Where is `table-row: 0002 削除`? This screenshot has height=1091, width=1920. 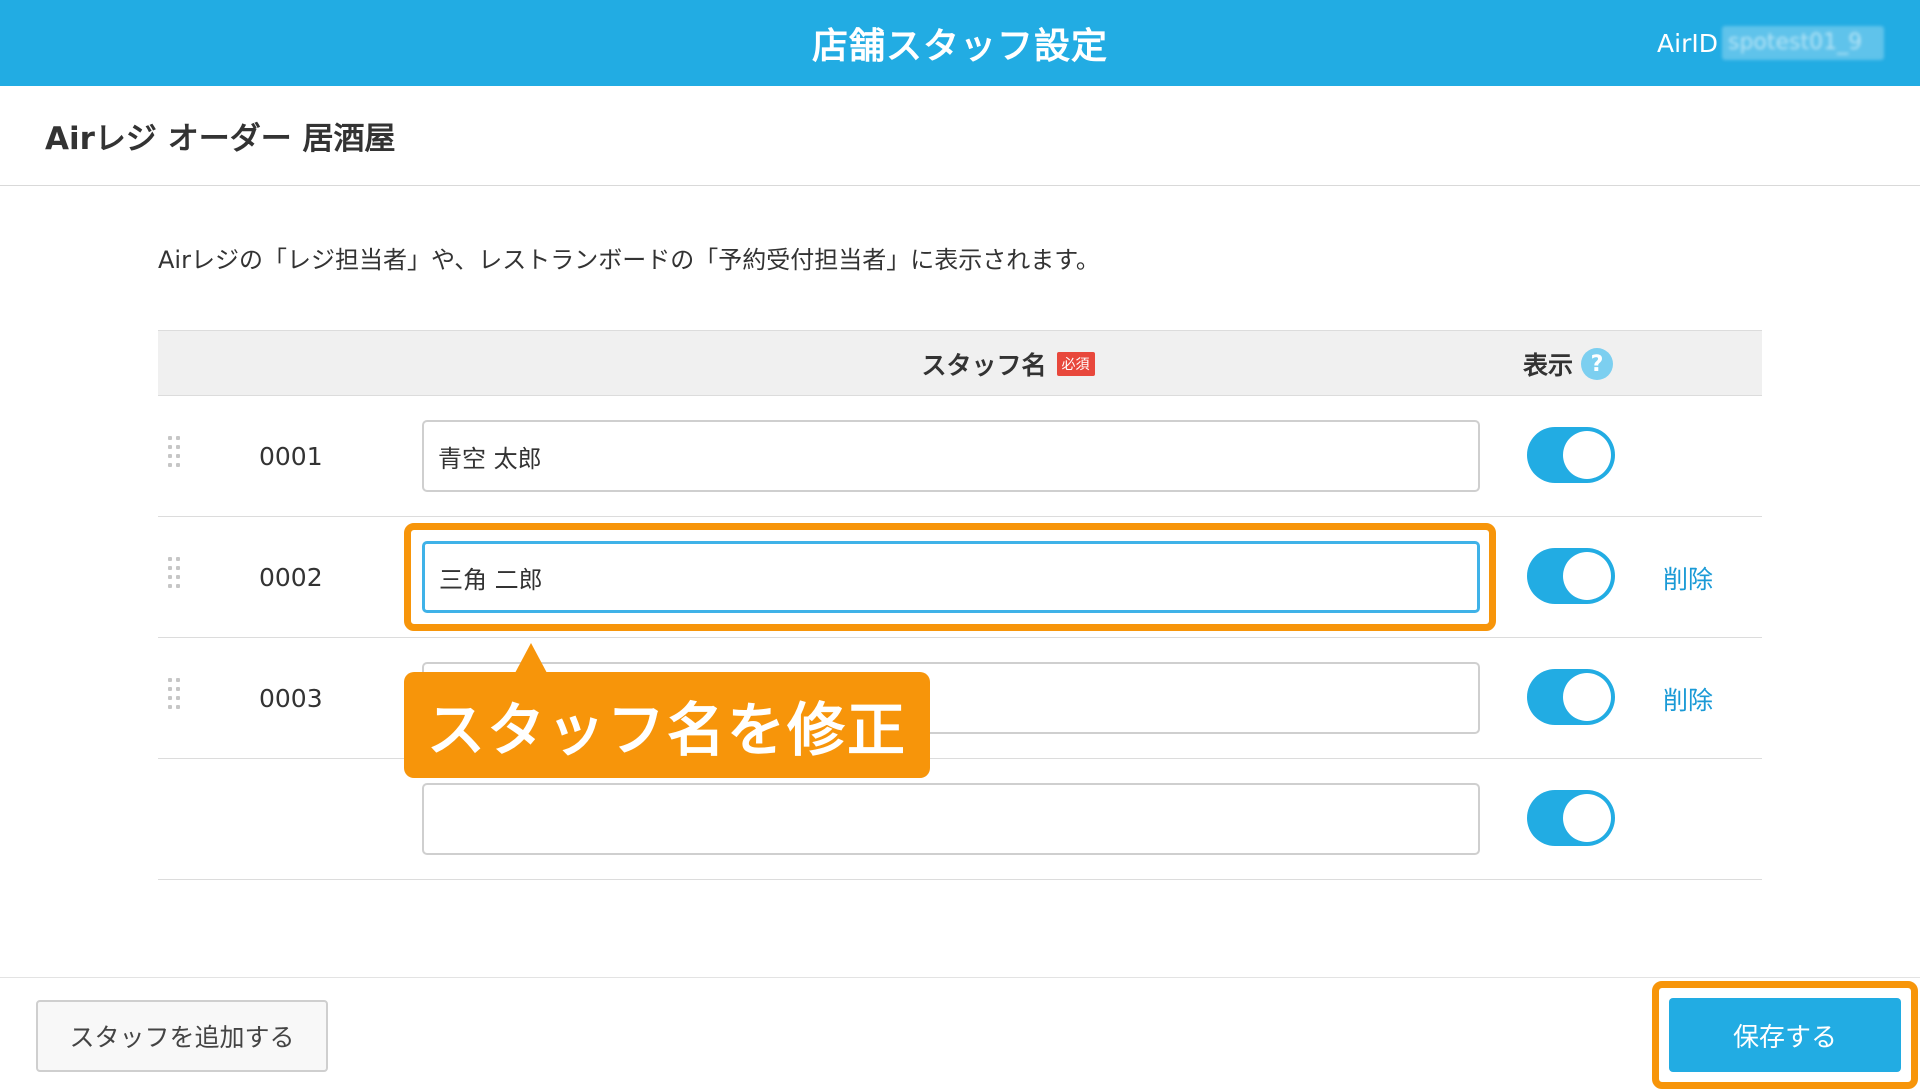
table-row: 0002 削除 is located at coordinates (960, 577).